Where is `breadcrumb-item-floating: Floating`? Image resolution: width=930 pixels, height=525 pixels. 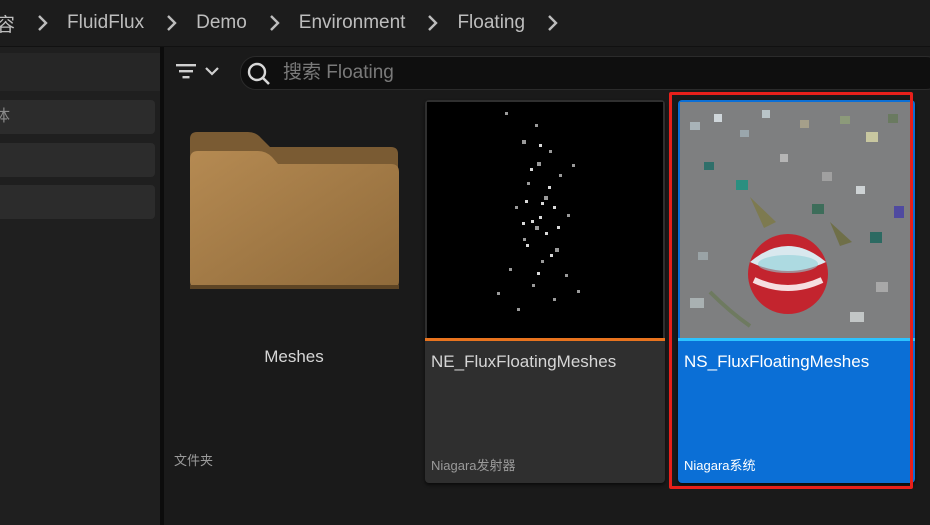 breadcrumb-item-floating: Floating is located at coordinates (491, 23).